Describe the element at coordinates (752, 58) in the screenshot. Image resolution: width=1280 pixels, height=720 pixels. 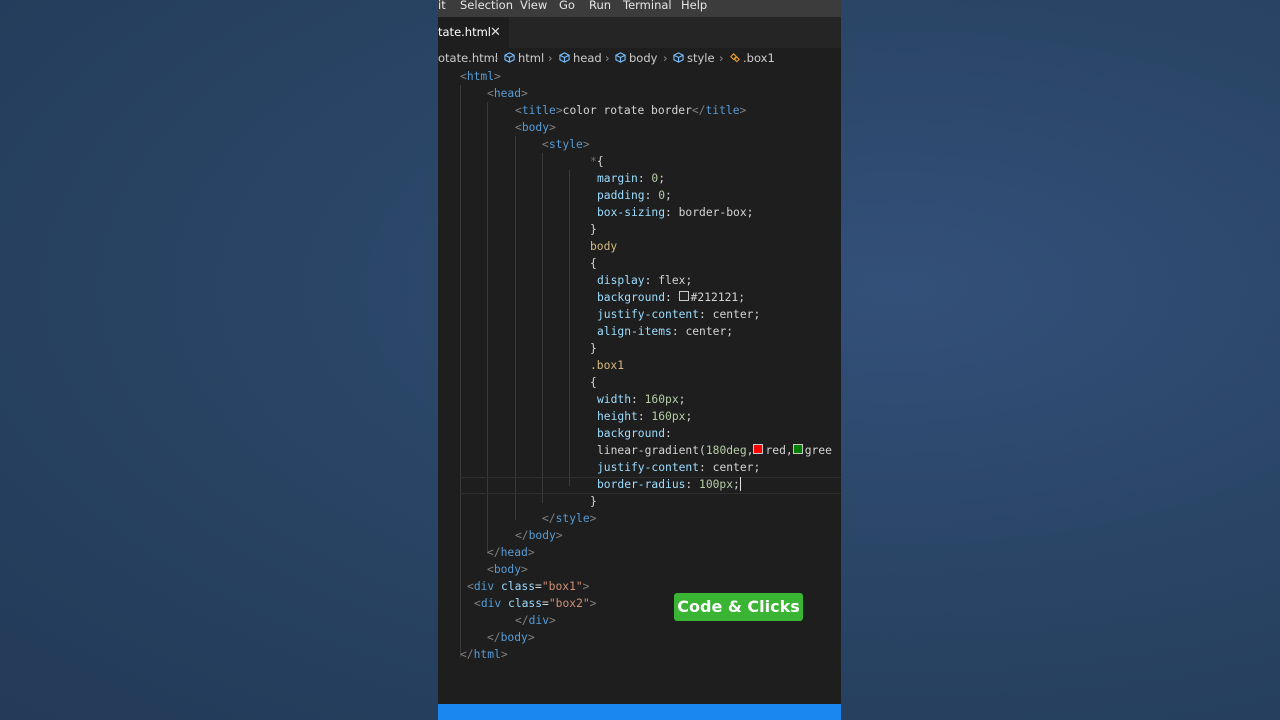
I see `breadcrumb-item-box1: .box1` at that location.